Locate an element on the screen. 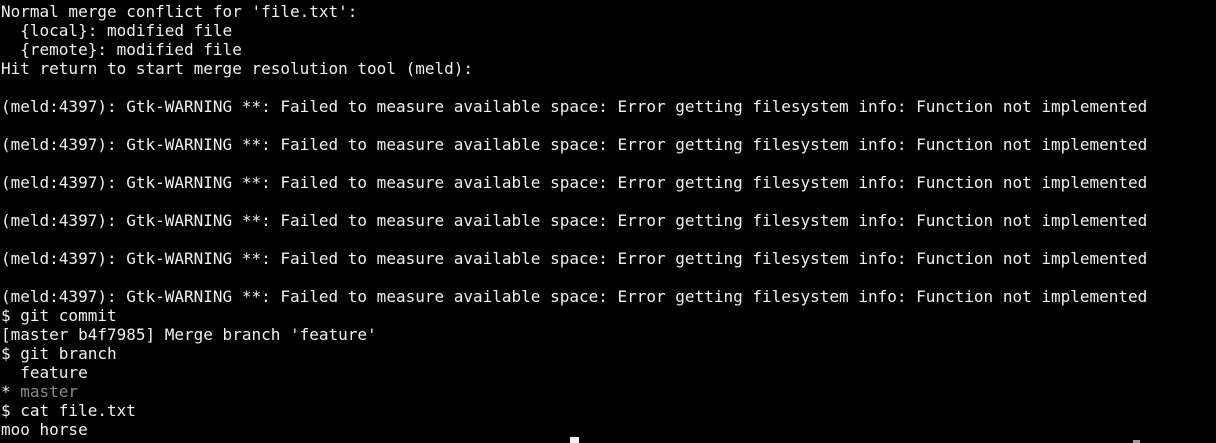 Image resolution: width=1216 pixels, height=443 pixels. remote-status-line: {remote}: modified file is located at coordinates (121, 49).